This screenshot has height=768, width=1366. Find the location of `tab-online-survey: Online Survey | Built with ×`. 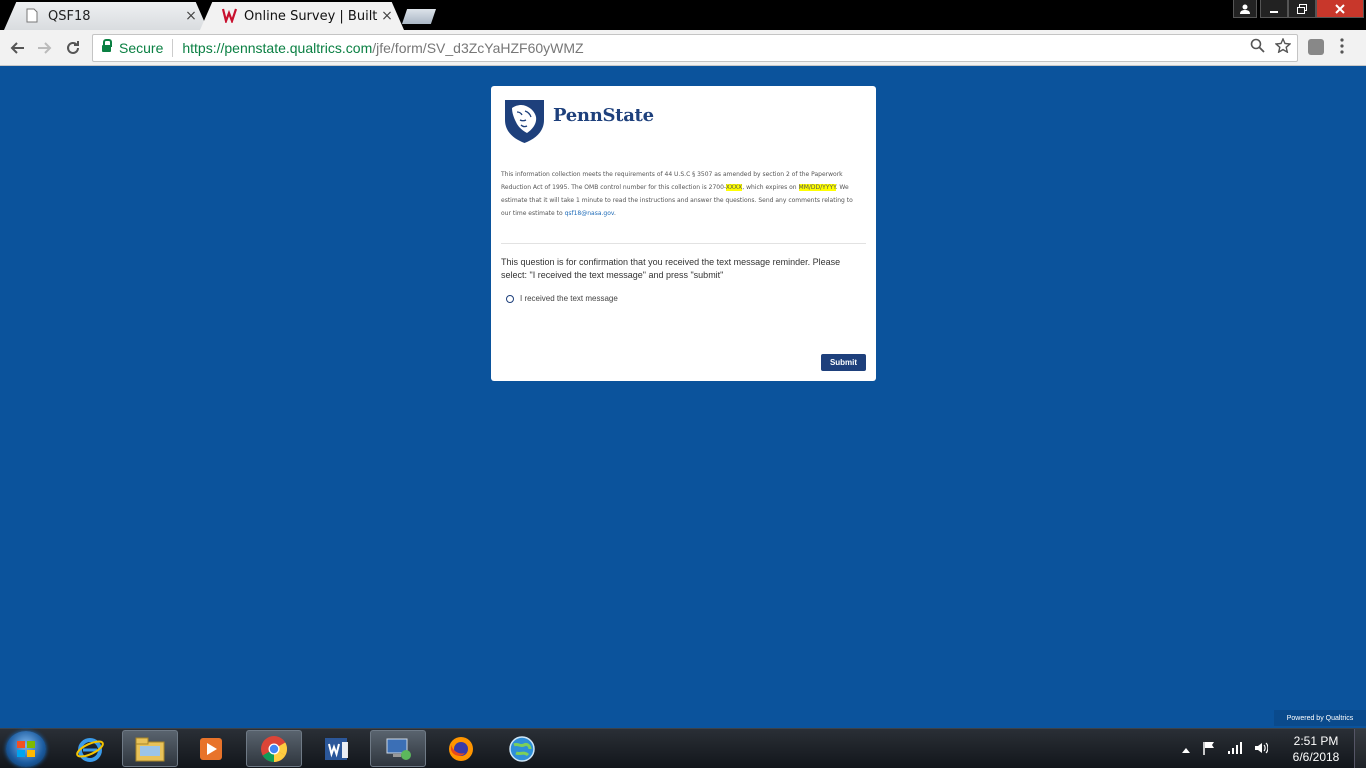

tab-online-survey: Online Survey | Built with × is located at coordinates (302, 16).